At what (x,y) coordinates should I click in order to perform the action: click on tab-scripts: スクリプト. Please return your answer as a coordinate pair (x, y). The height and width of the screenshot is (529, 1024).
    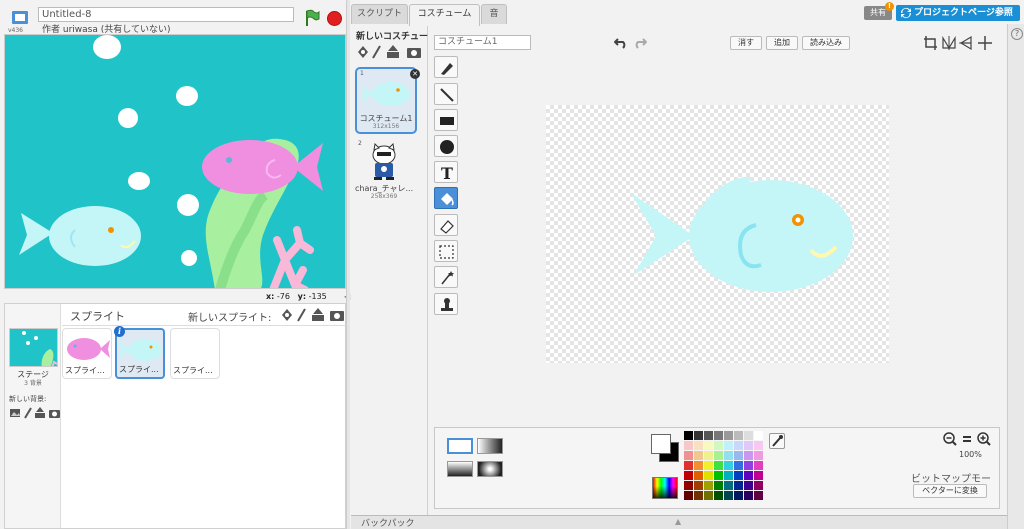
    Looking at the image, I should click on (379, 14).